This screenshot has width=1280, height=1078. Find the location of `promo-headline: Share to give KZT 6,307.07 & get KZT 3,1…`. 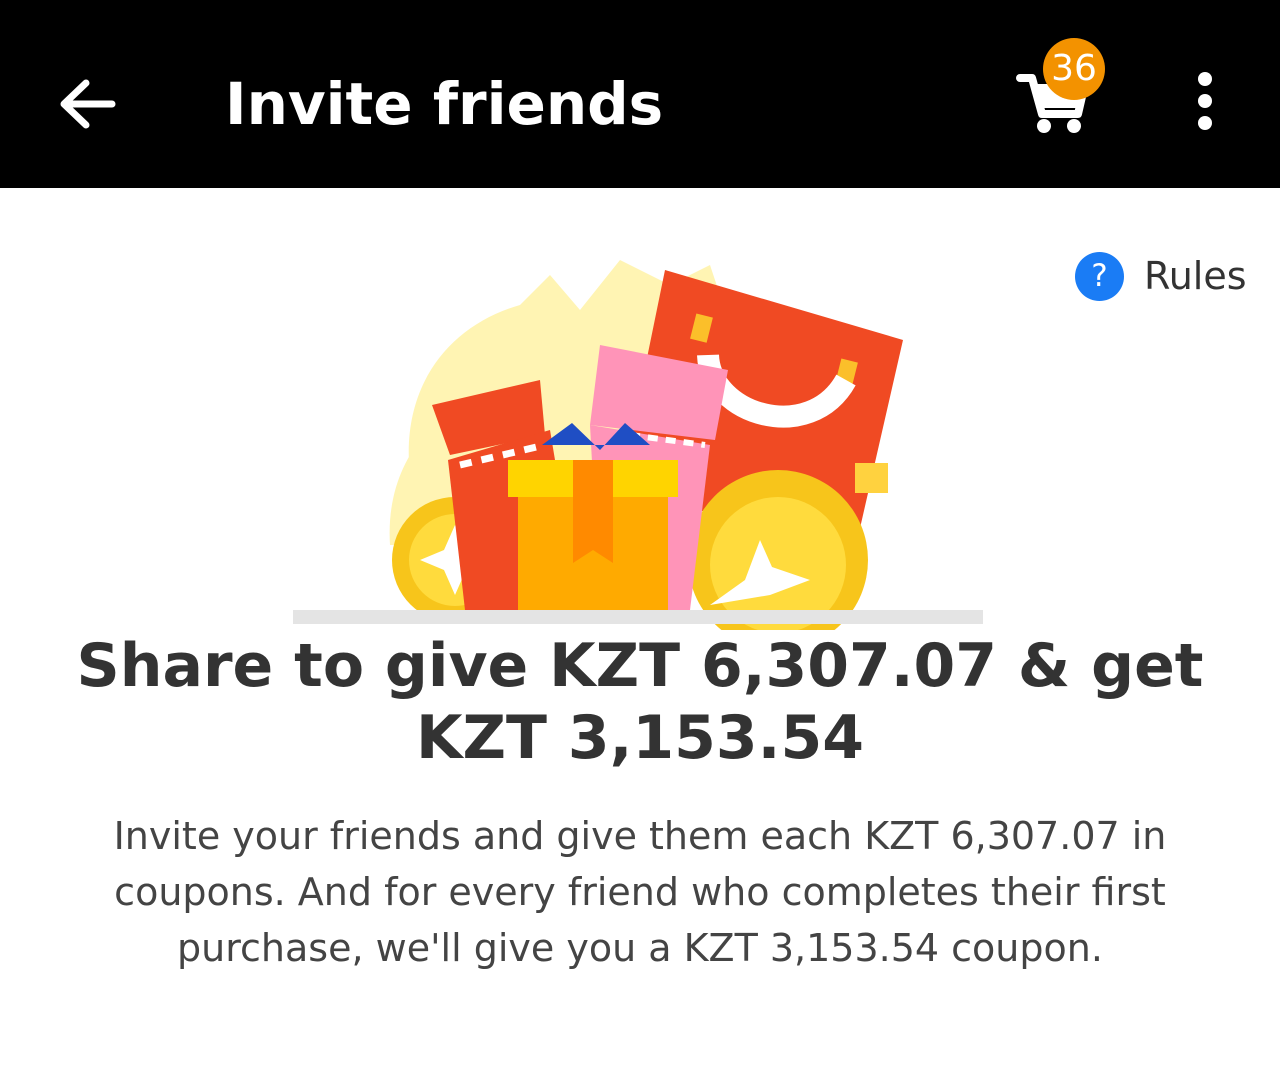

promo-headline: Share to give KZT 6,307.07 & get KZT 3,1… is located at coordinates (640, 702).